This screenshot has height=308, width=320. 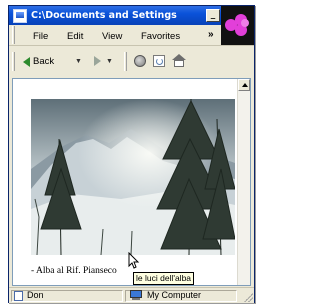 I want to click on image-tooltip: le luci dell'alba, so click(x=164, y=278).